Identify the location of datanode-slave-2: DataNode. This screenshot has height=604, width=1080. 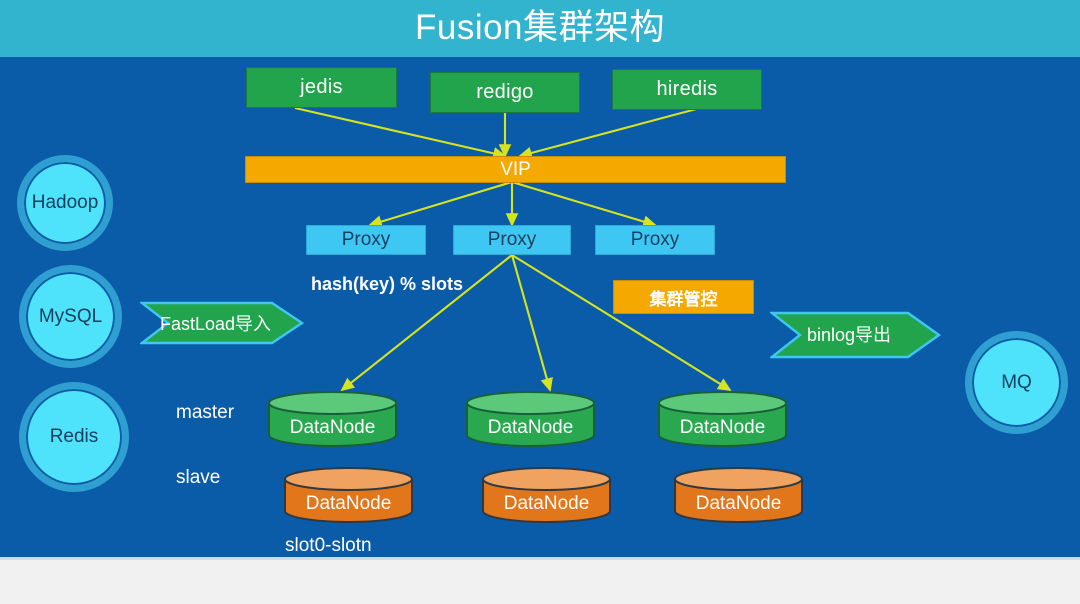
(546, 495).